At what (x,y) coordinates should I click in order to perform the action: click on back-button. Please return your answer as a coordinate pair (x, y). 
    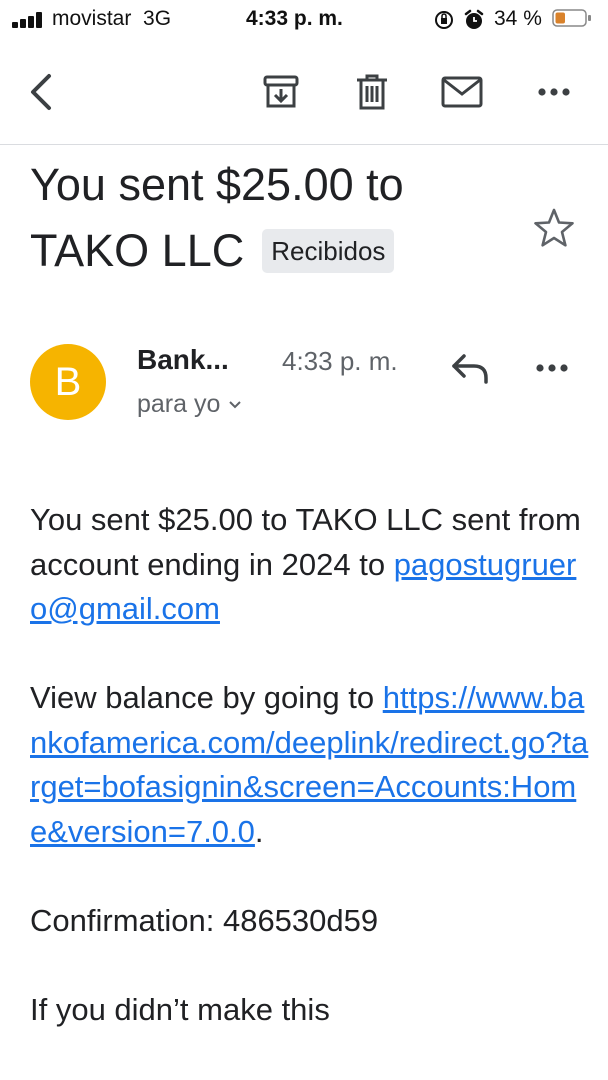
    Looking at the image, I should click on (40, 92).